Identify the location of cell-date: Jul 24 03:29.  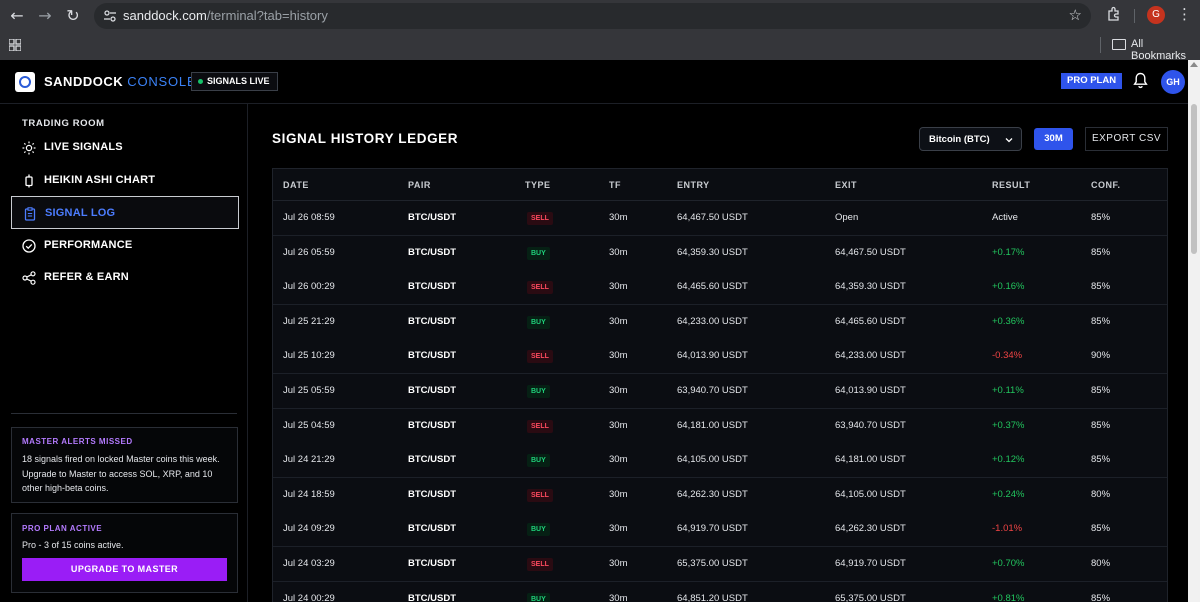
(309, 563).